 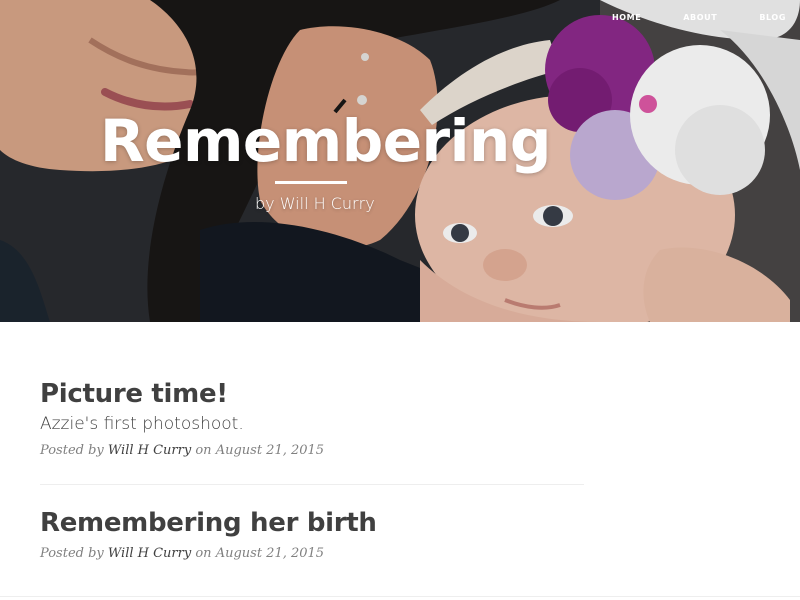 I want to click on nav-home-link: HOME, so click(x=633, y=20).